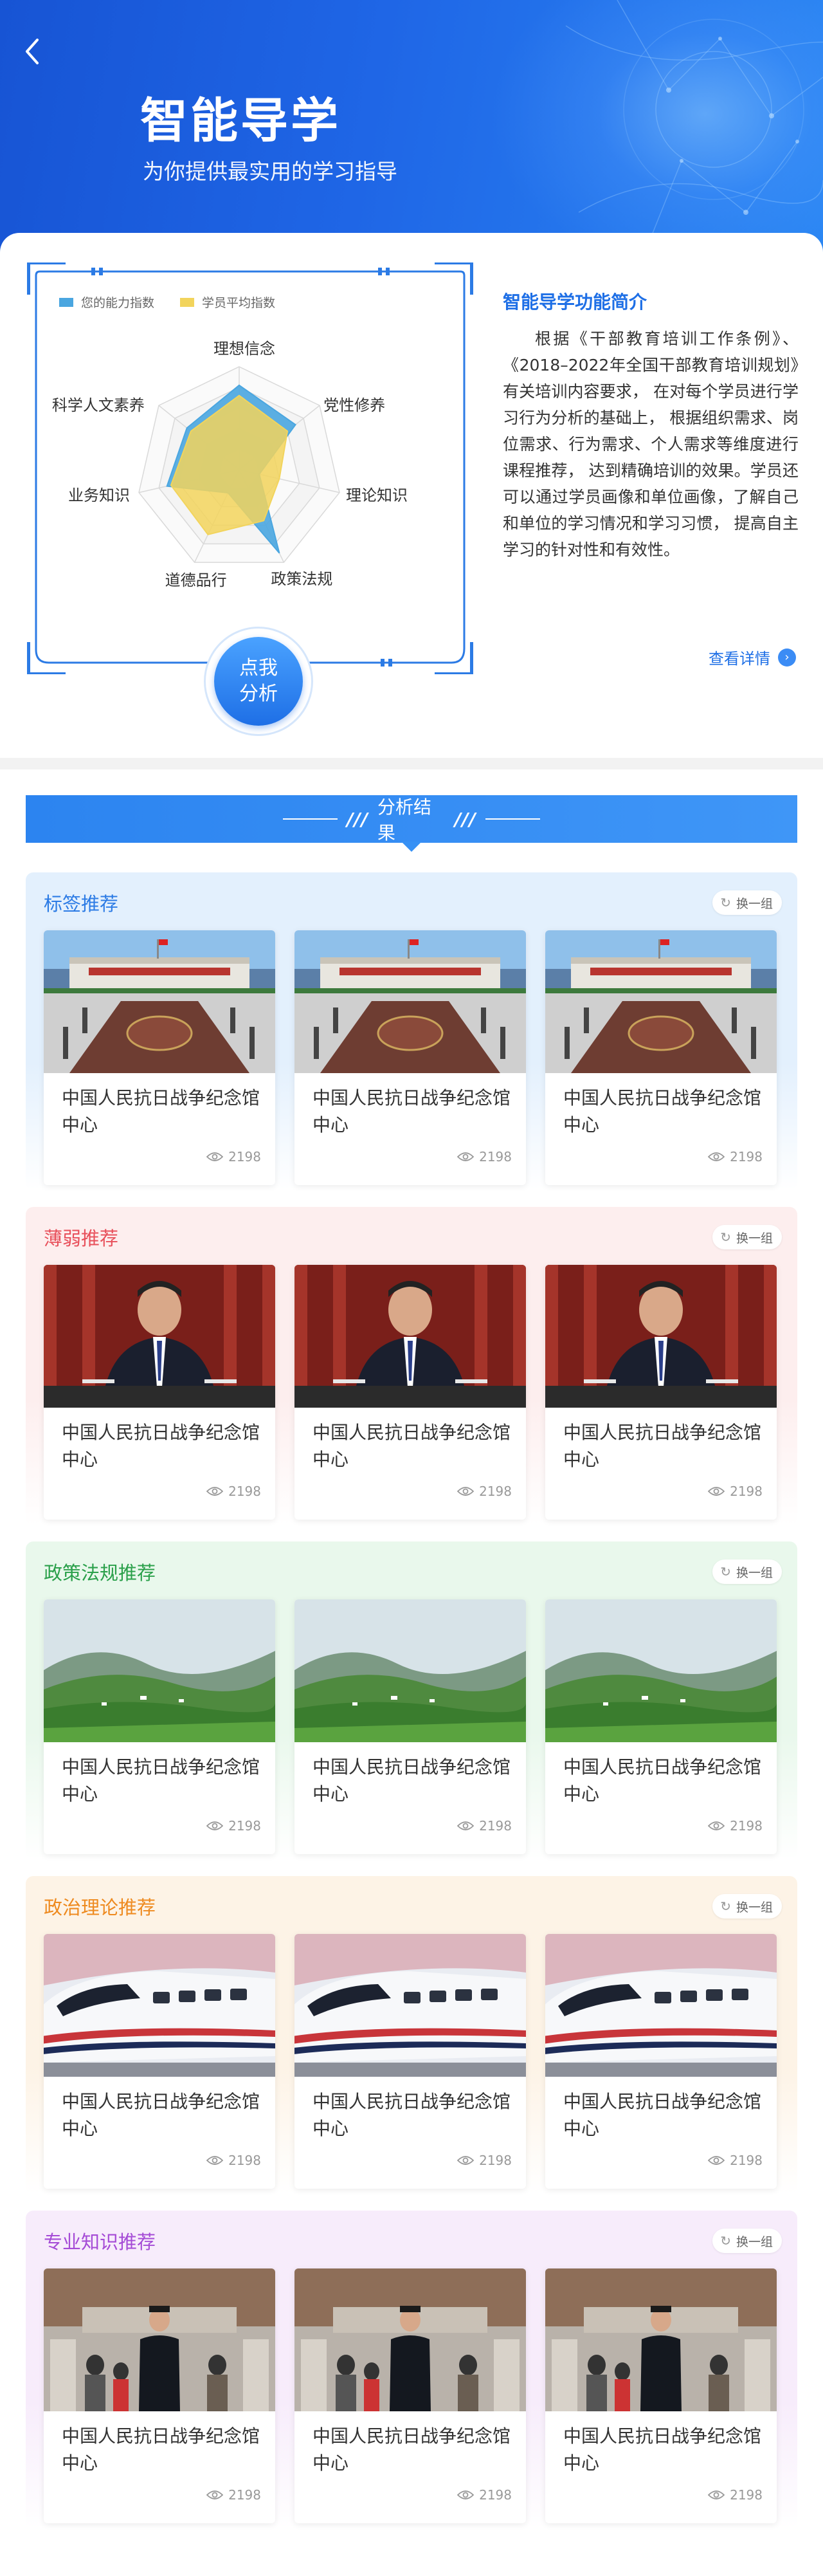 The width and height of the screenshot is (823, 2576). I want to click on chevron-left-icon, so click(32, 51).